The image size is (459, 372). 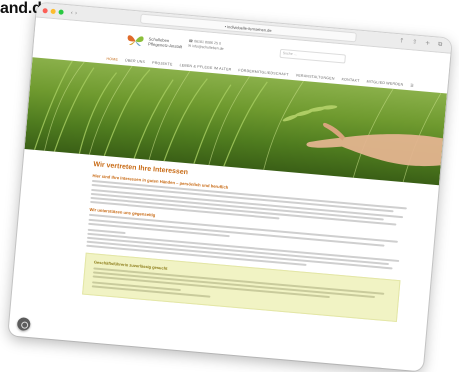 I want to click on menu-item-contact: KONTAKT, so click(x=350, y=80).